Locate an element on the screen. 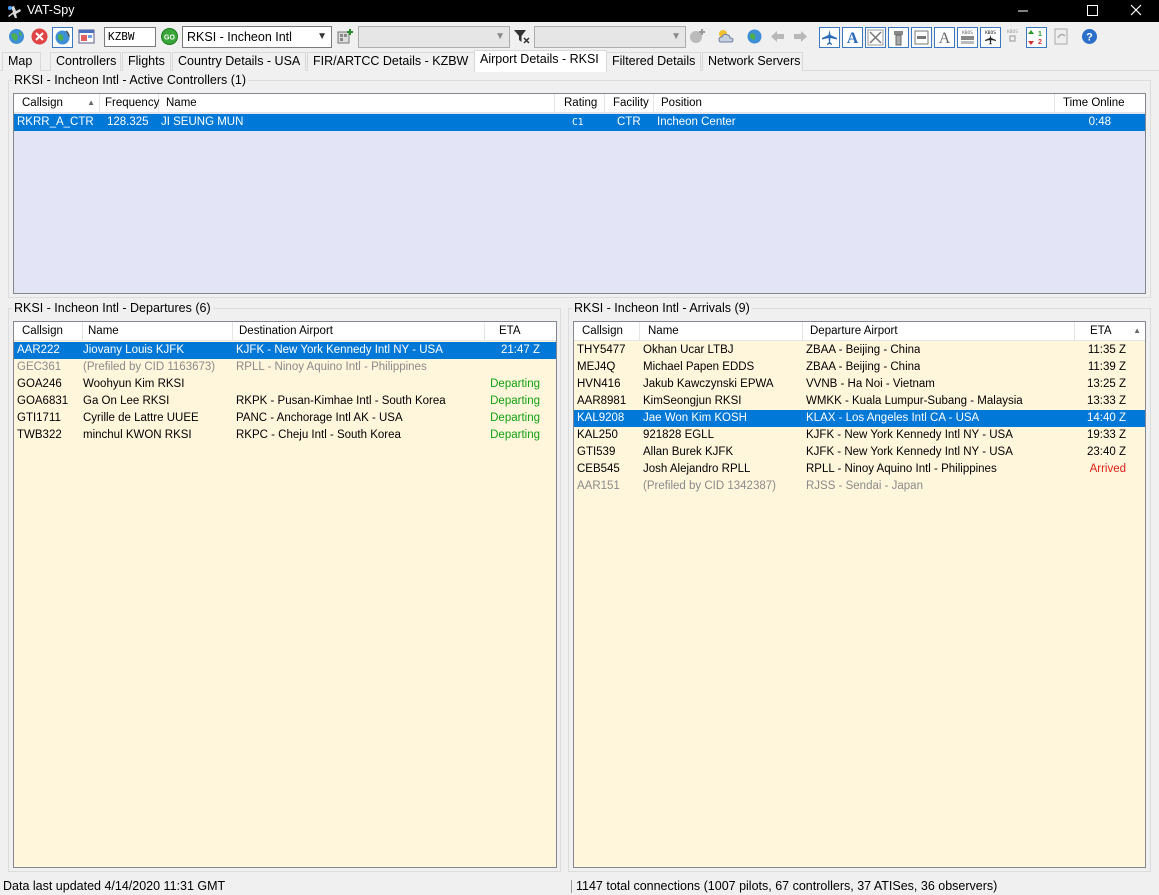  show-aircraft-button is located at coordinates (829, 37).